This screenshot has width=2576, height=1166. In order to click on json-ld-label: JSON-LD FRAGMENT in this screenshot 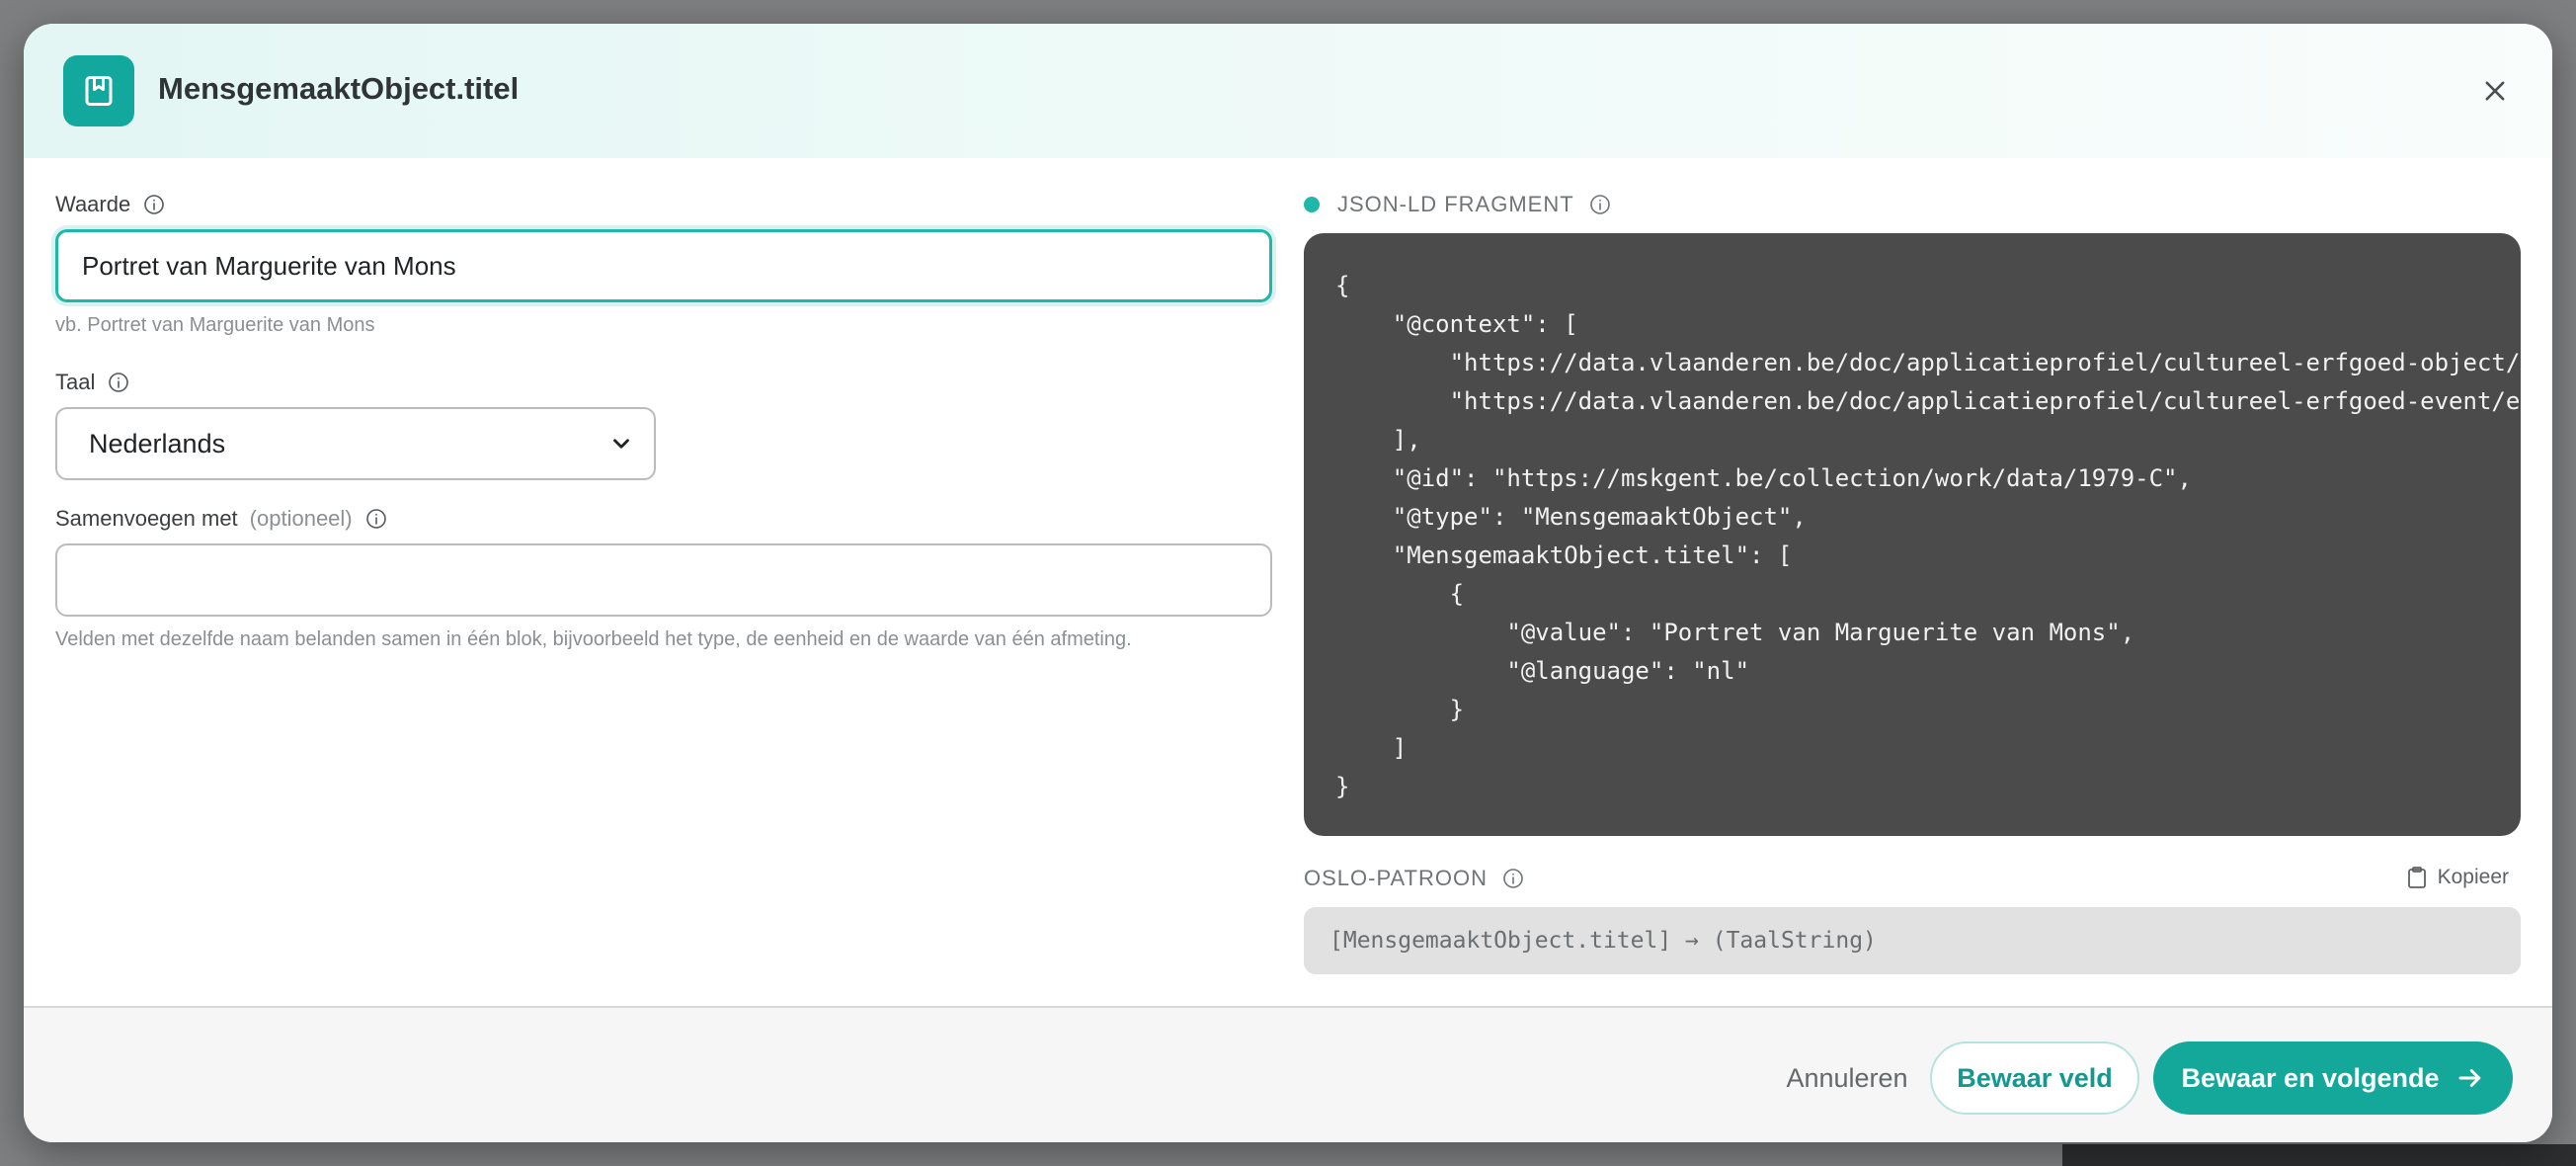, I will do `click(1458, 204)`.